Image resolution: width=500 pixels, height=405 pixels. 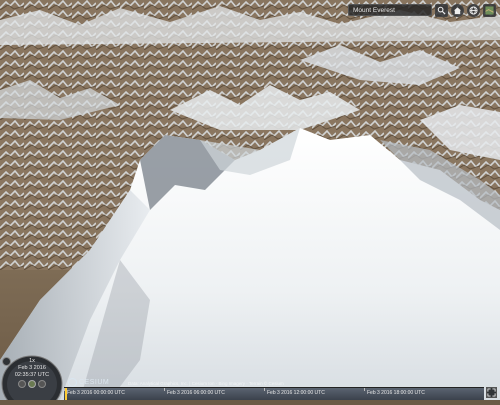 I want to click on home-button, so click(x=457, y=10).